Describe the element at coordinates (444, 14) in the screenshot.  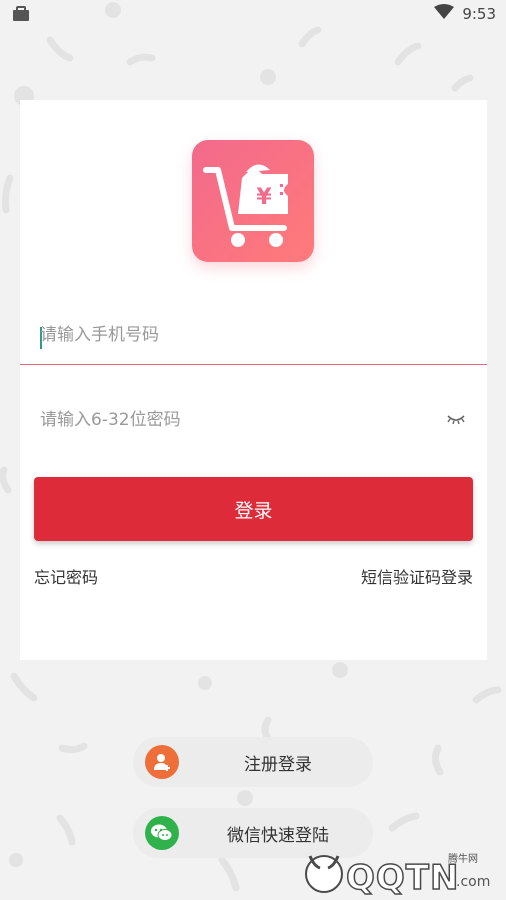
I see `wifi-icon` at that location.